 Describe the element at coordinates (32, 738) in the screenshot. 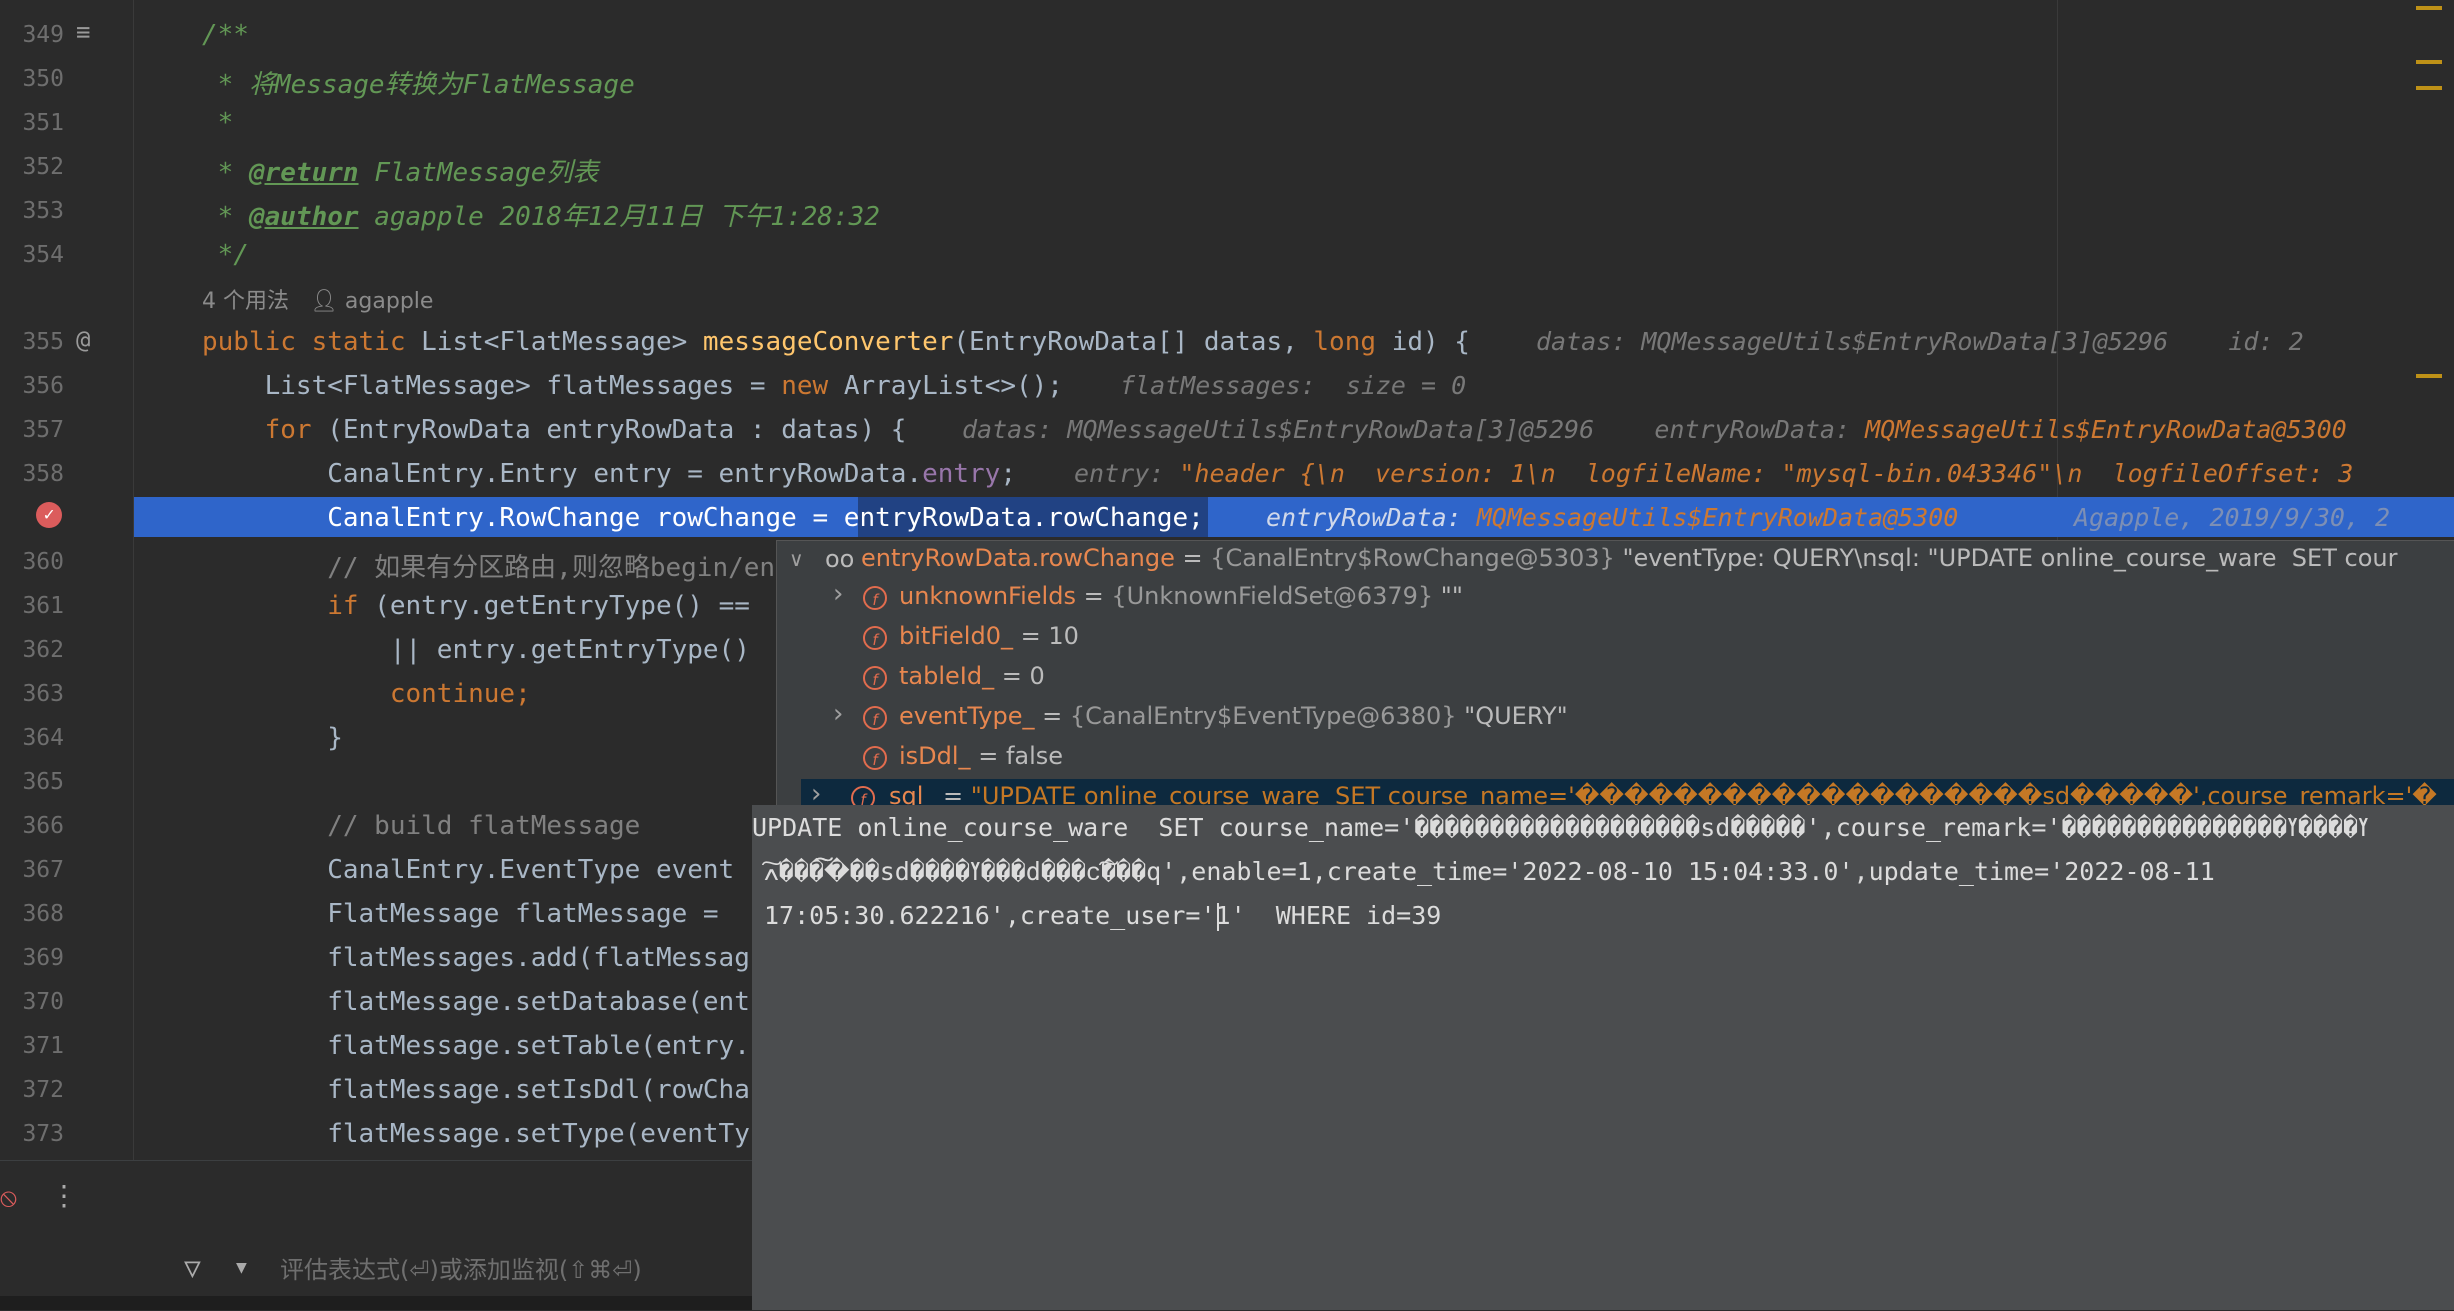

I see `line-number: 364` at that location.